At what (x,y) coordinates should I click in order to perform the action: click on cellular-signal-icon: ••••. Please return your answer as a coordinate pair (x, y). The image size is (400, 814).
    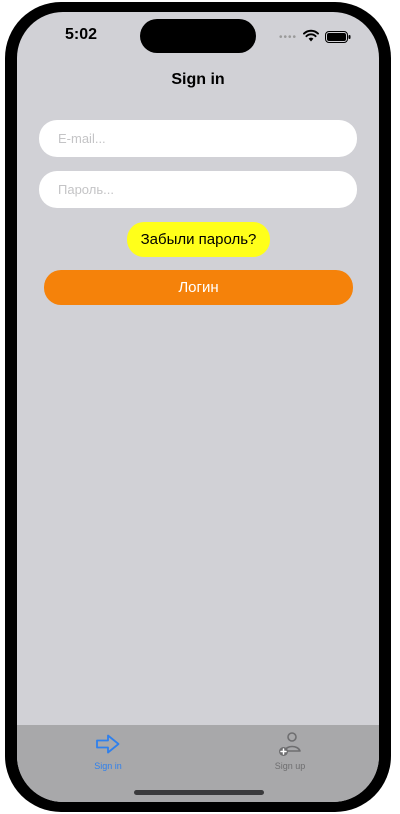
    Looking at the image, I should click on (288, 37).